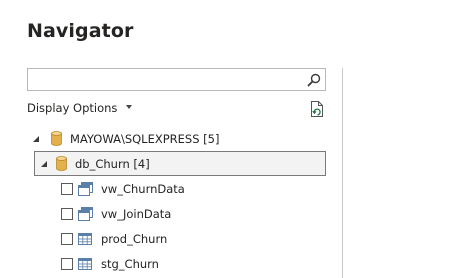  I want to click on search-input, so click(166, 79).